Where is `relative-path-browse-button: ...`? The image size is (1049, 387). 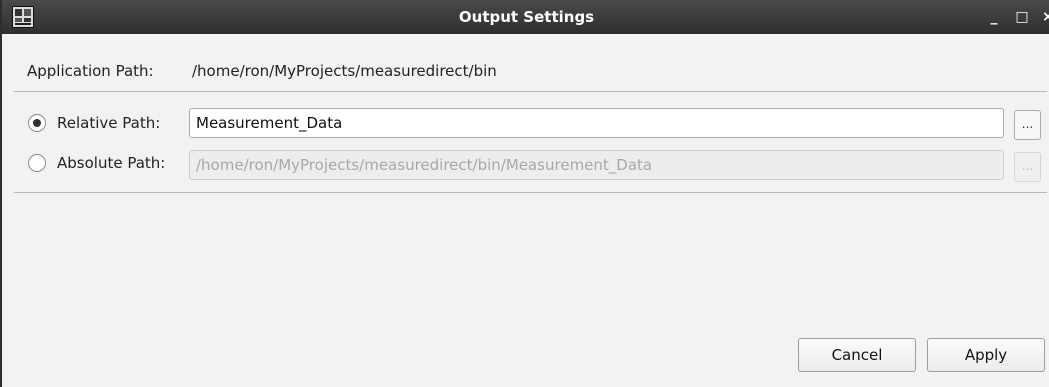 relative-path-browse-button: ... is located at coordinates (1027, 125).